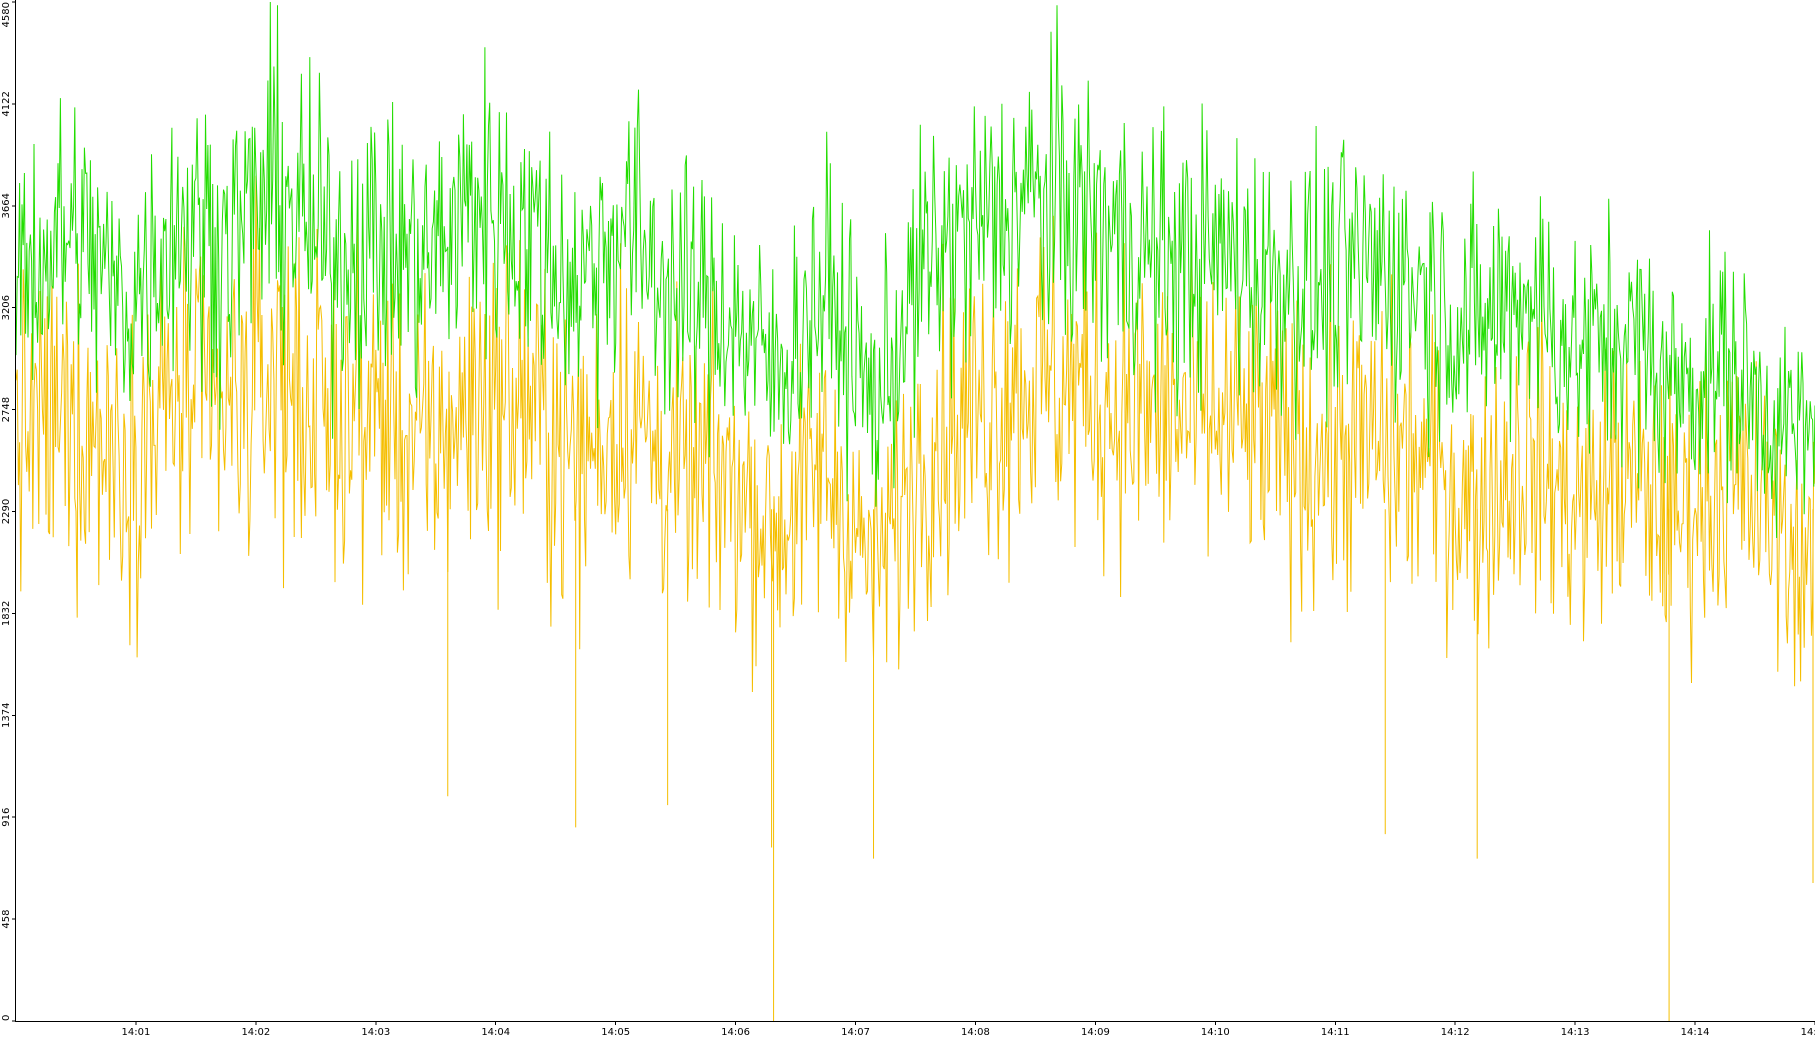 Image resolution: width=1815 pixels, height=1039 pixels. I want to click on x-tick-label: 14:02, so click(255, 1032).